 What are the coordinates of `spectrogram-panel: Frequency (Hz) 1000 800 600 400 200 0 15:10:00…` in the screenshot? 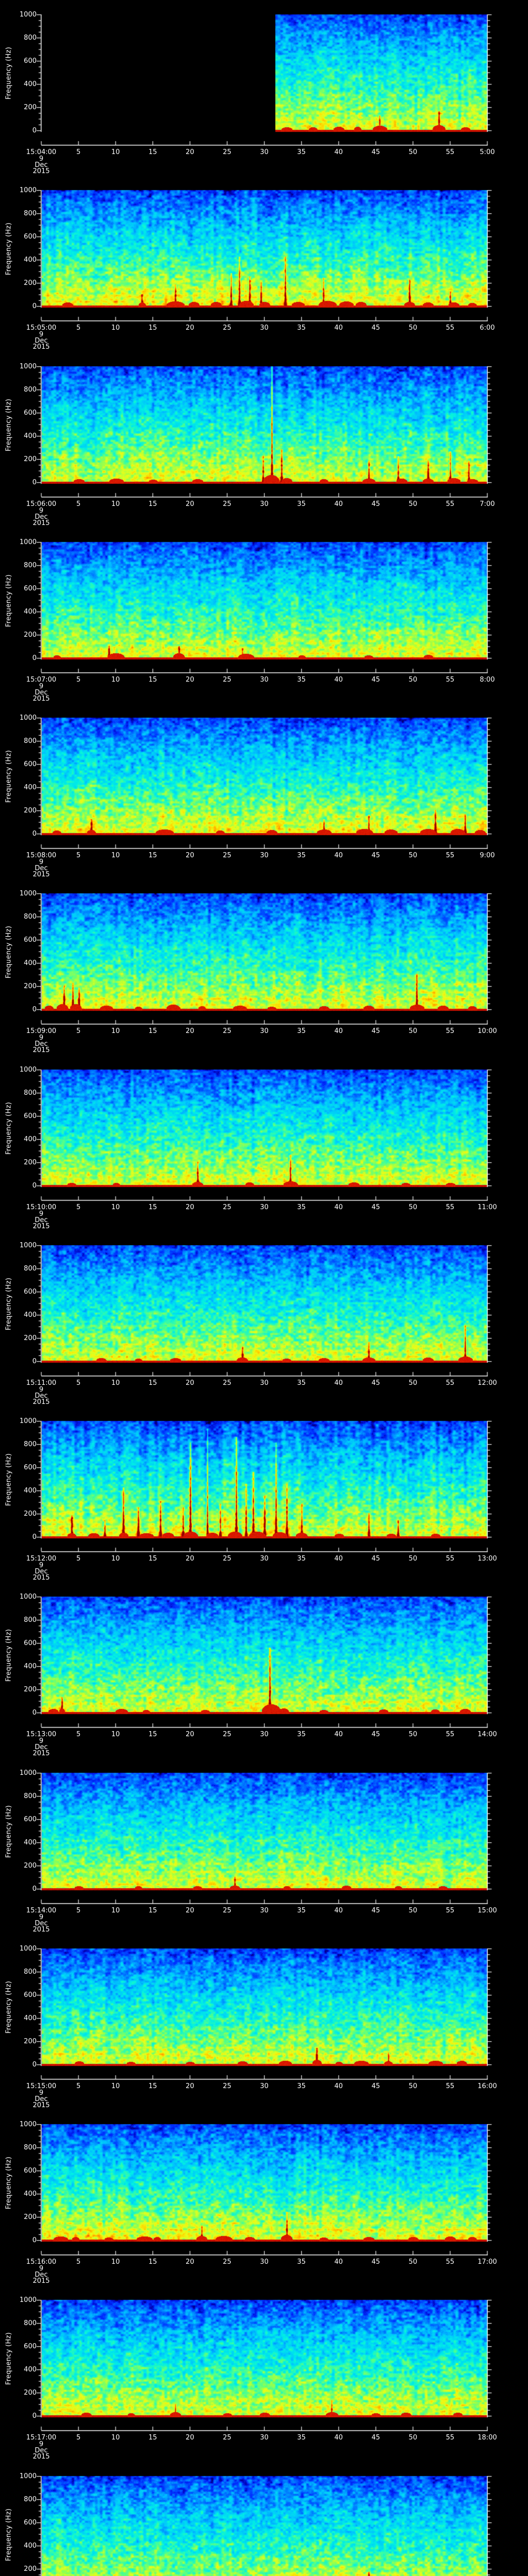 It's located at (264, 1143).